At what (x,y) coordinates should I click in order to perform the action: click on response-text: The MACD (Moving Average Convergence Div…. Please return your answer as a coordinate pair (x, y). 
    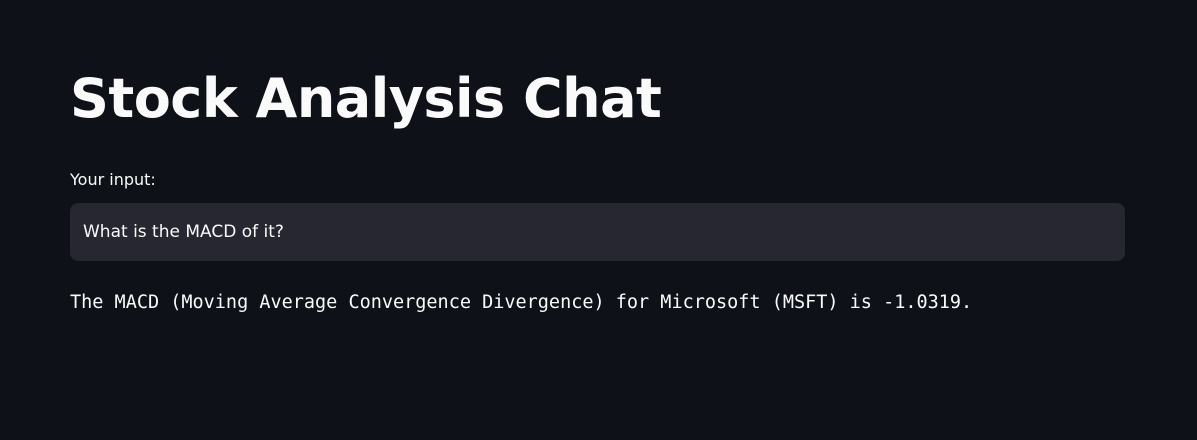
    Looking at the image, I should click on (521, 302).